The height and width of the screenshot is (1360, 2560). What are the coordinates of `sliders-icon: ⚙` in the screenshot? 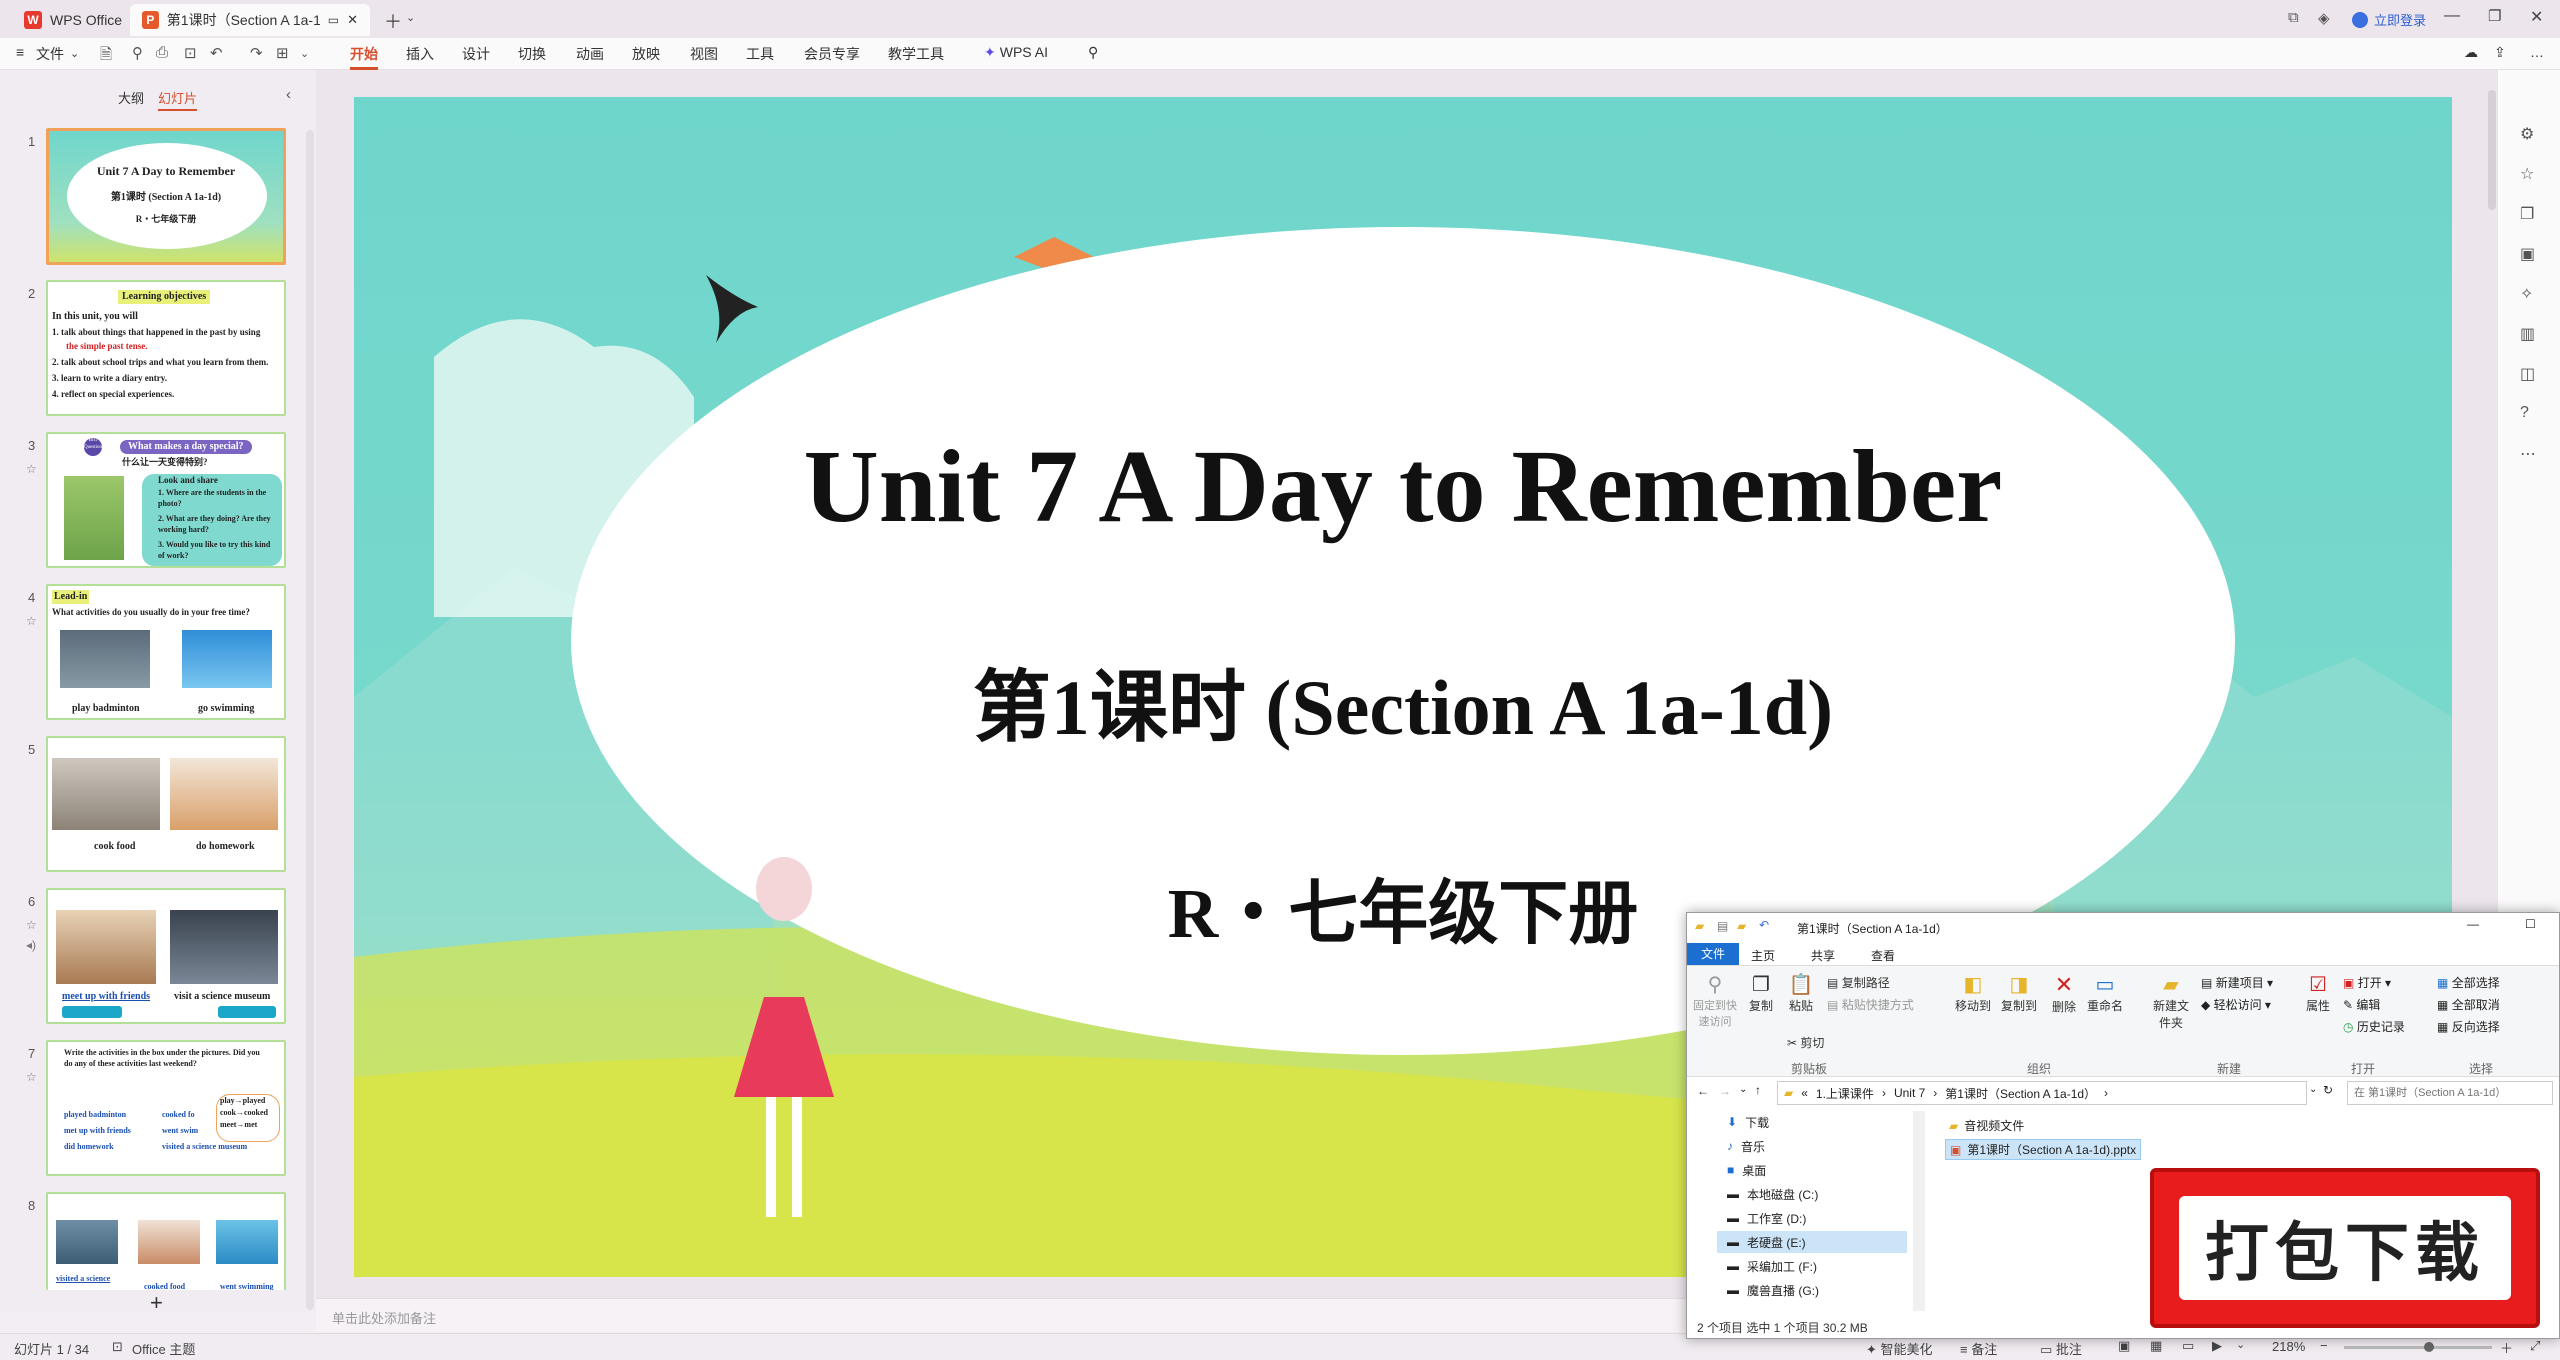 It's located at (2527, 134).